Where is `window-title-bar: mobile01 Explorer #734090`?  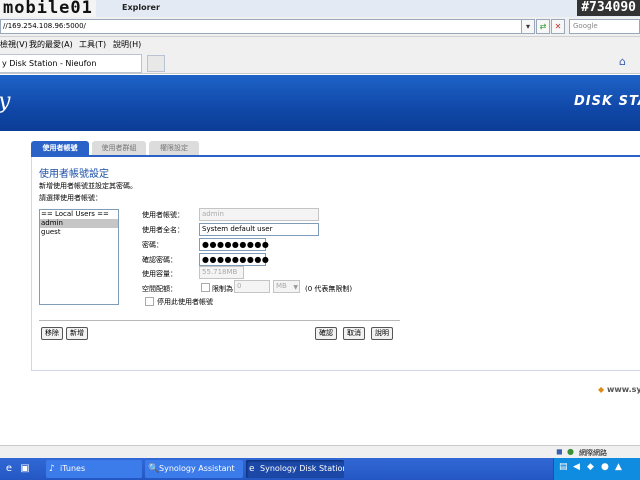 window-title-bar: mobile01 Explorer #734090 is located at coordinates (320, 8).